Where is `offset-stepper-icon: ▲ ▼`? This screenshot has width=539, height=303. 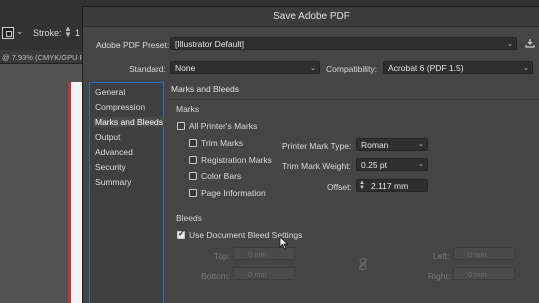
offset-stepper-icon: ▲ ▼ is located at coordinates (362, 185).